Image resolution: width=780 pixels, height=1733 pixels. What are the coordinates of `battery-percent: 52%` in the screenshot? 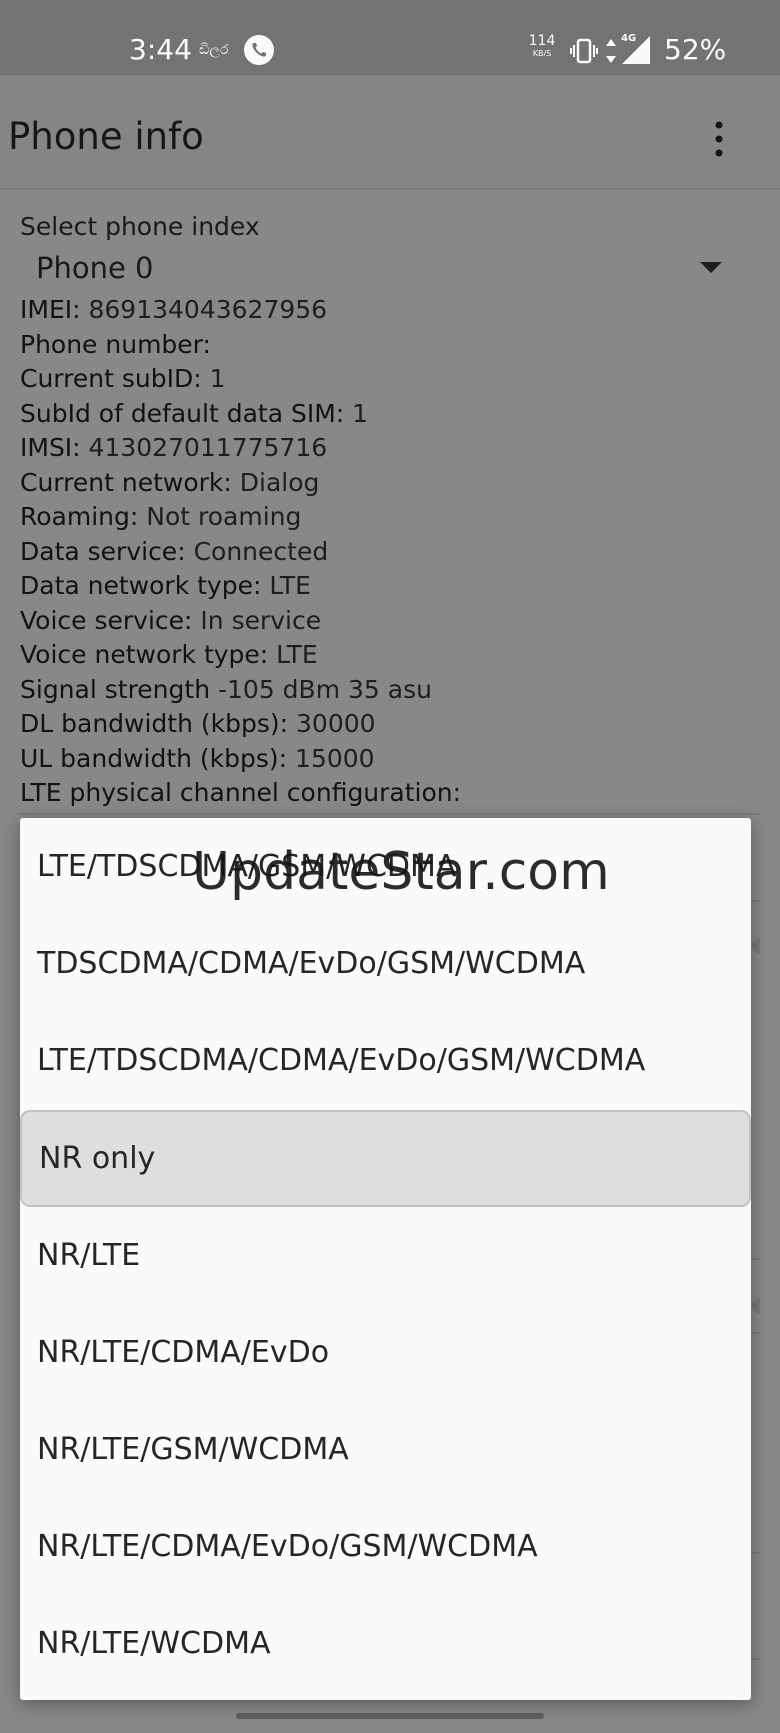 It's located at (695, 49).